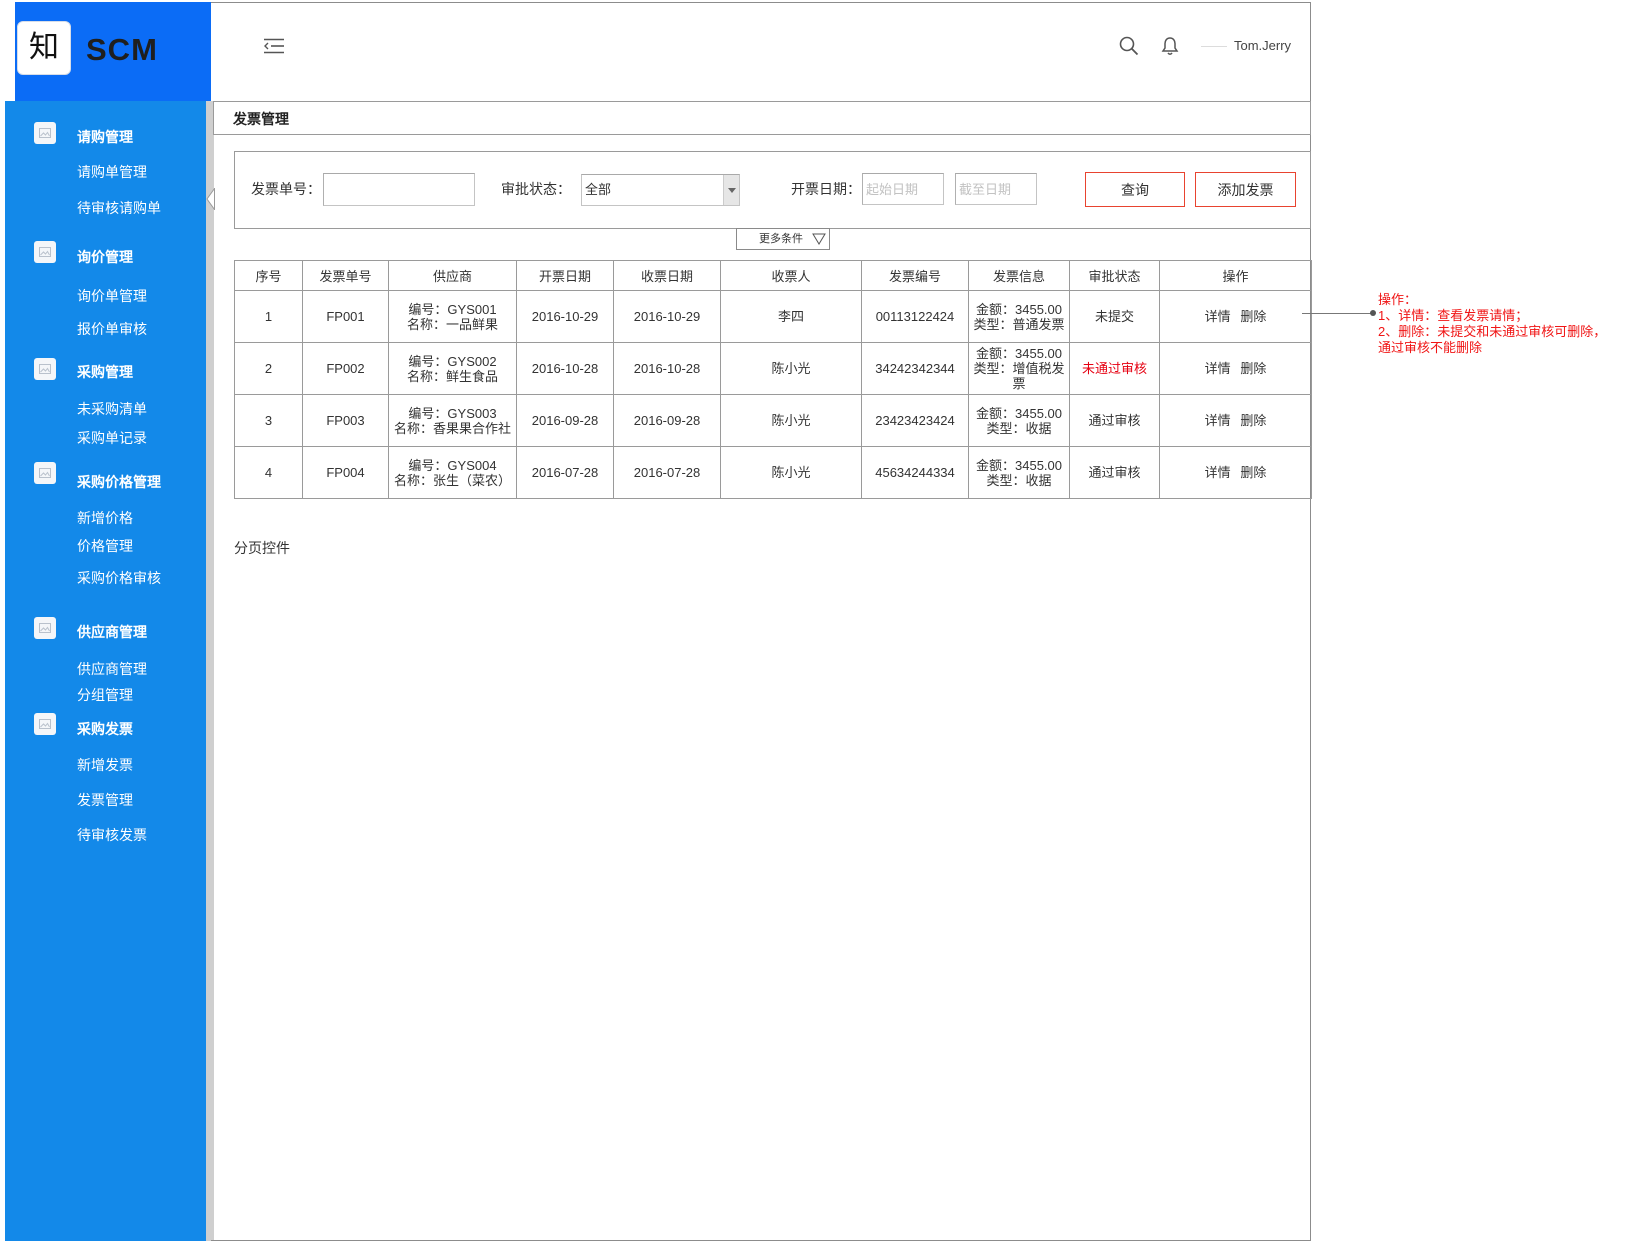 The height and width of the screenshot is (1241, 1625). I want to click on end-date-input, so click(996, 189).